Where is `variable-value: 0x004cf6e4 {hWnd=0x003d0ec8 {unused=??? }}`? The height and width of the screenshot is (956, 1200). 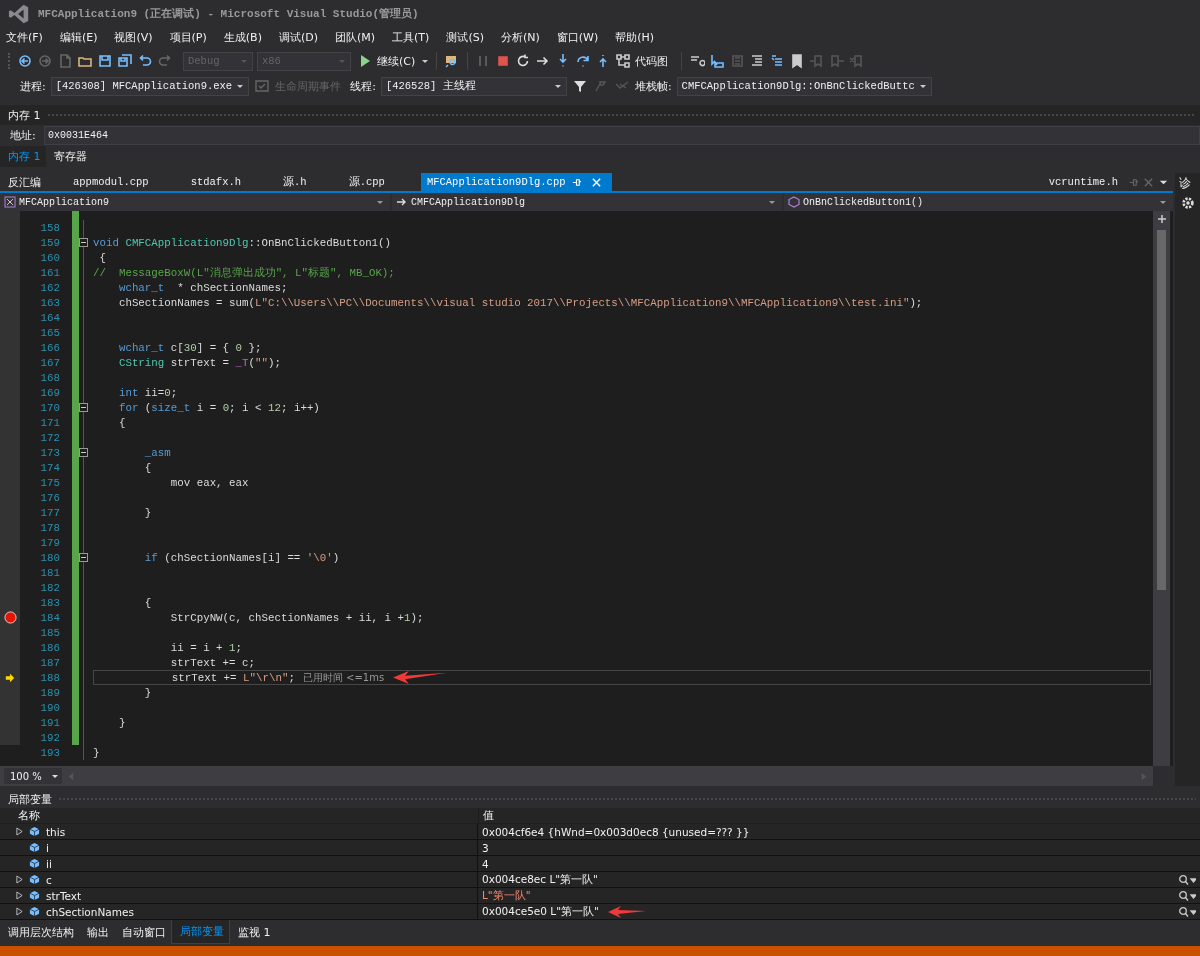 variable-value: 0x004cf6e4 {hWnd=0x003d0ec8 {unused=??? }} is located at coordinates (616, 831).